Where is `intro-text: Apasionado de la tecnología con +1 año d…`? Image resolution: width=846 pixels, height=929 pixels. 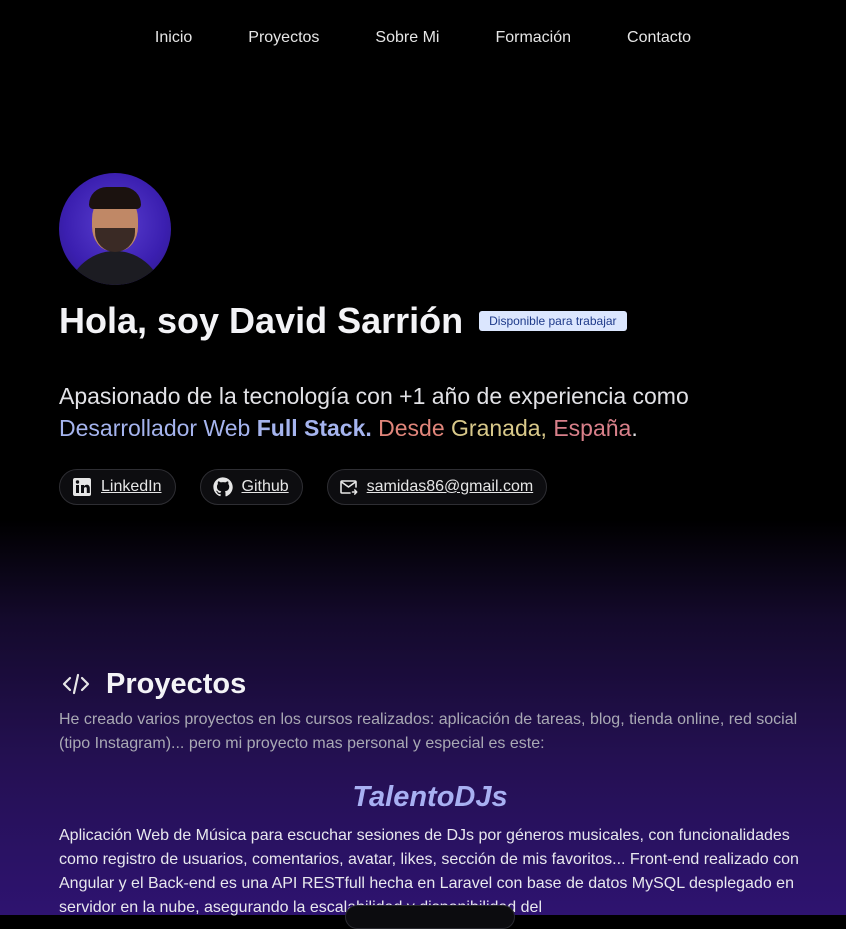 intro-text: Apasionado de la tecnología con +1 año d… is located at coordinates (419, 412).